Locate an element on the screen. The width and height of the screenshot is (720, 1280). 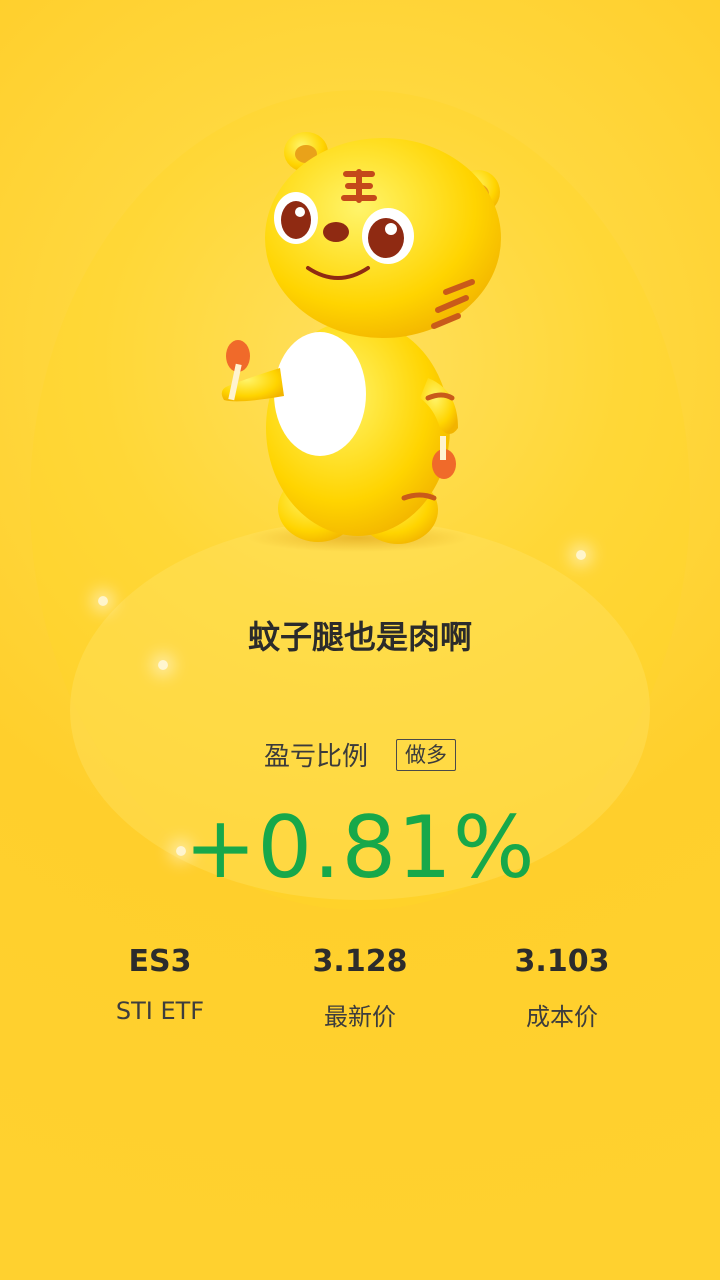
stat-latest-price-value: 3.128 is located at coordinates (360, 961).